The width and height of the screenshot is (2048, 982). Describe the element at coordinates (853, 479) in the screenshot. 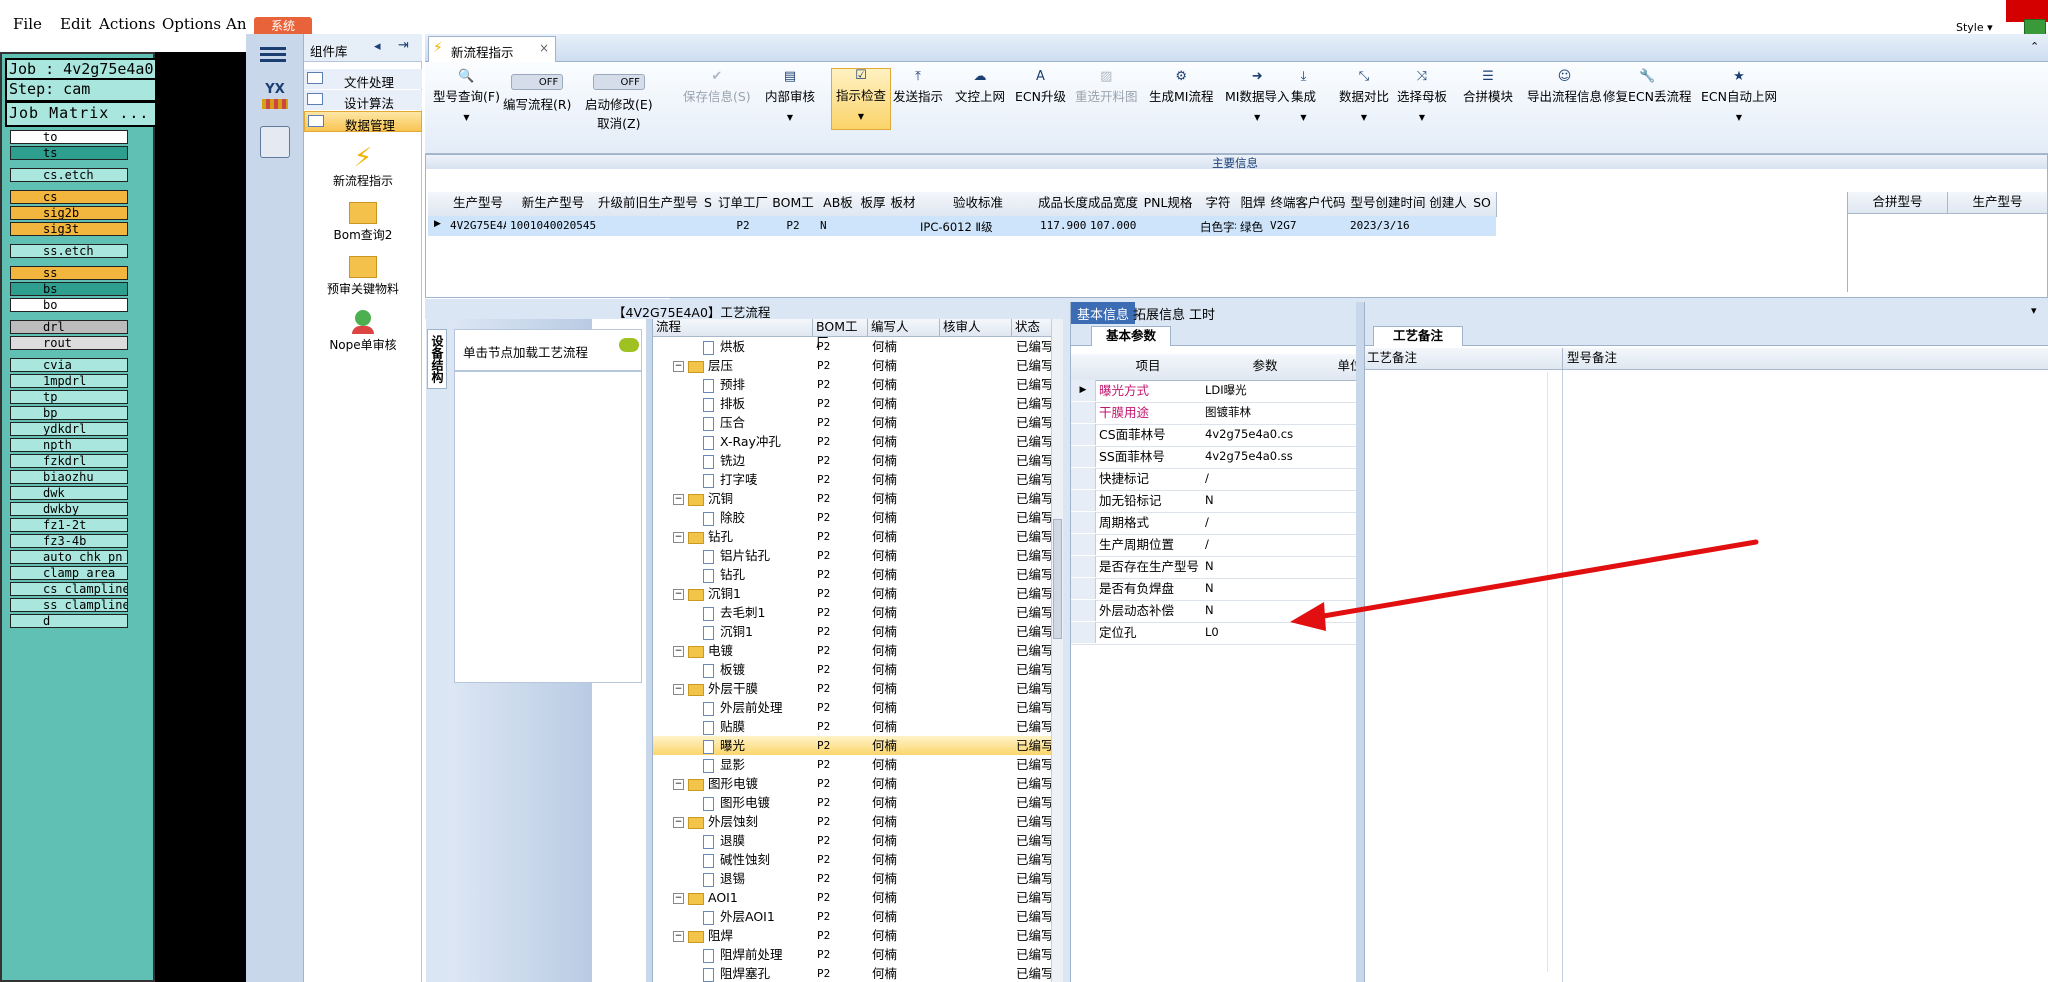

I see `tree-node: 打字唛 P2 何楠 已编写` at that location.